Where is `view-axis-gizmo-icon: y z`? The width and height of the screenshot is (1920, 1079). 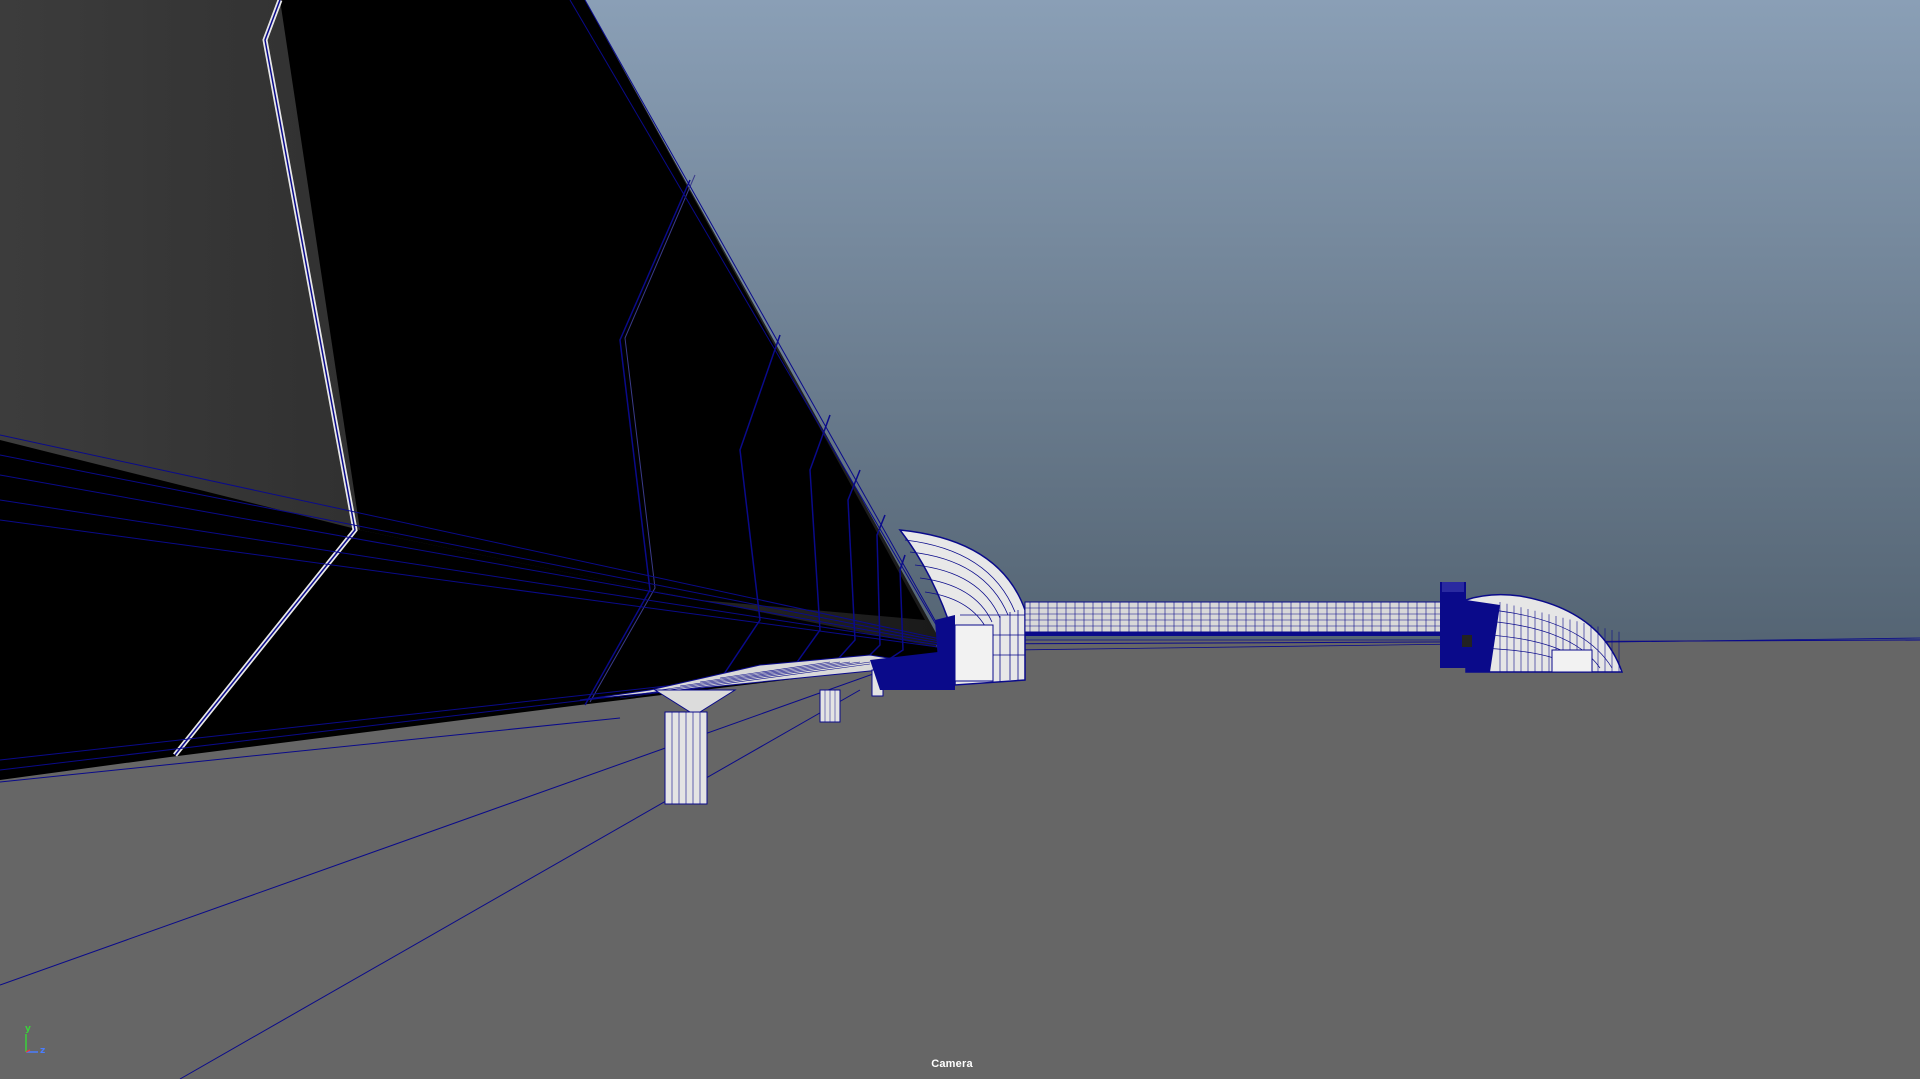
view-axis-gizmo-icon: y z is located at coordinates (38, 1041).